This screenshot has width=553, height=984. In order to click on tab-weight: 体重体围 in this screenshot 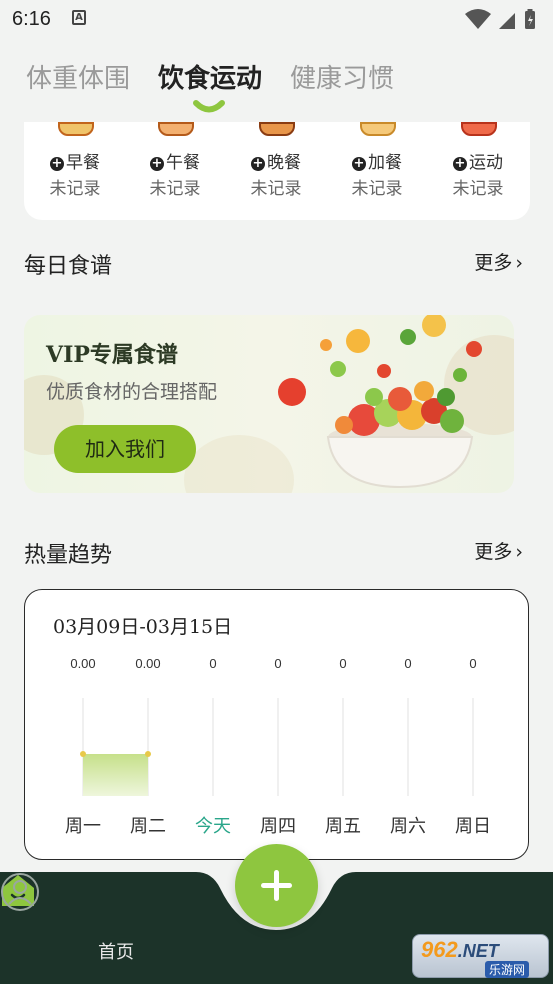, I will do `click(78, 76)`.